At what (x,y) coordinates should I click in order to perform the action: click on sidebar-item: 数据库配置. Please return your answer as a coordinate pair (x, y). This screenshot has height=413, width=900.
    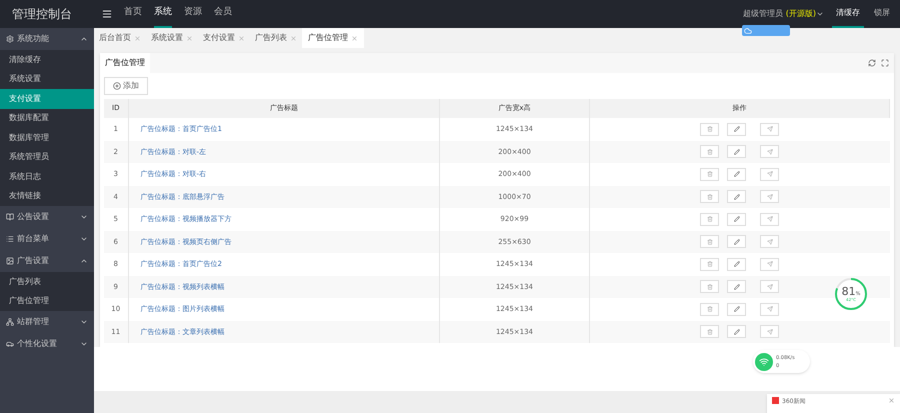
    Looking at the image, I should click on (47, 118).